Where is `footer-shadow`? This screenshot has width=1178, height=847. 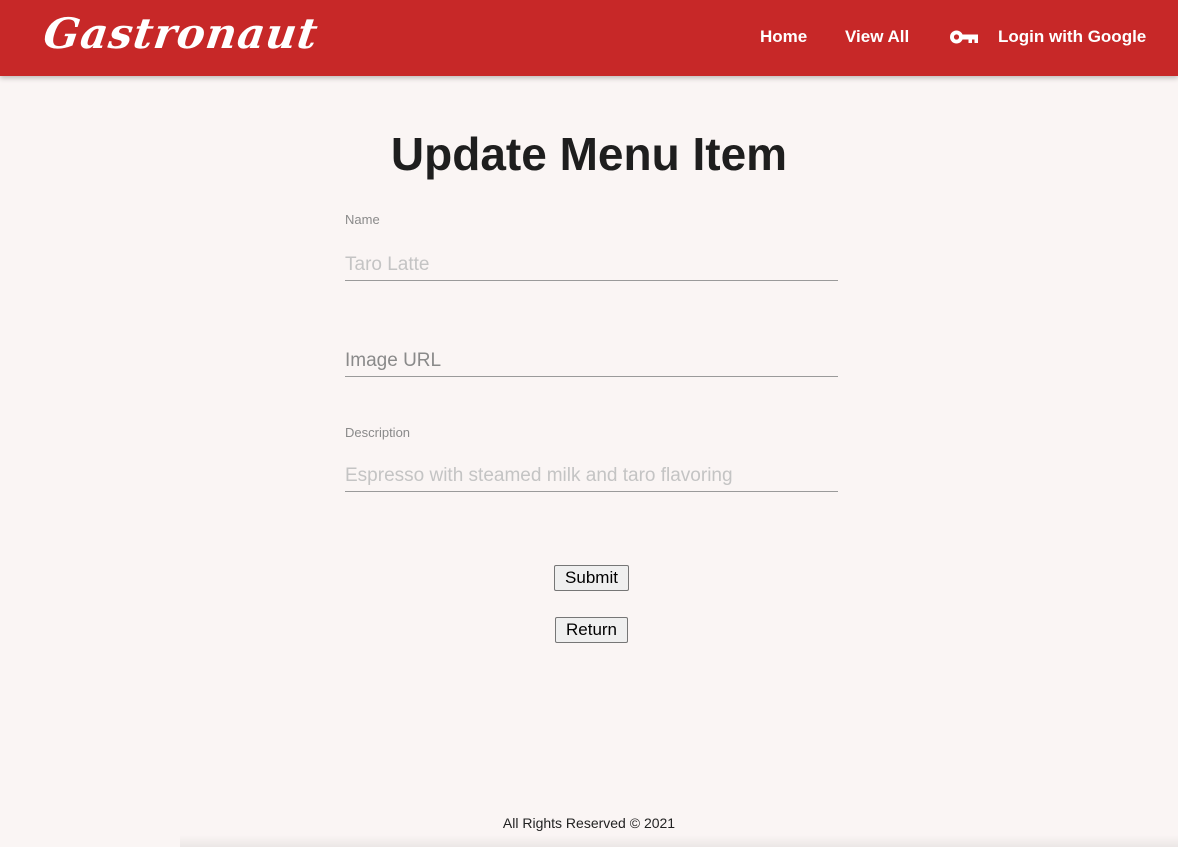
footer-shadow is located at coordinates (679, 841).